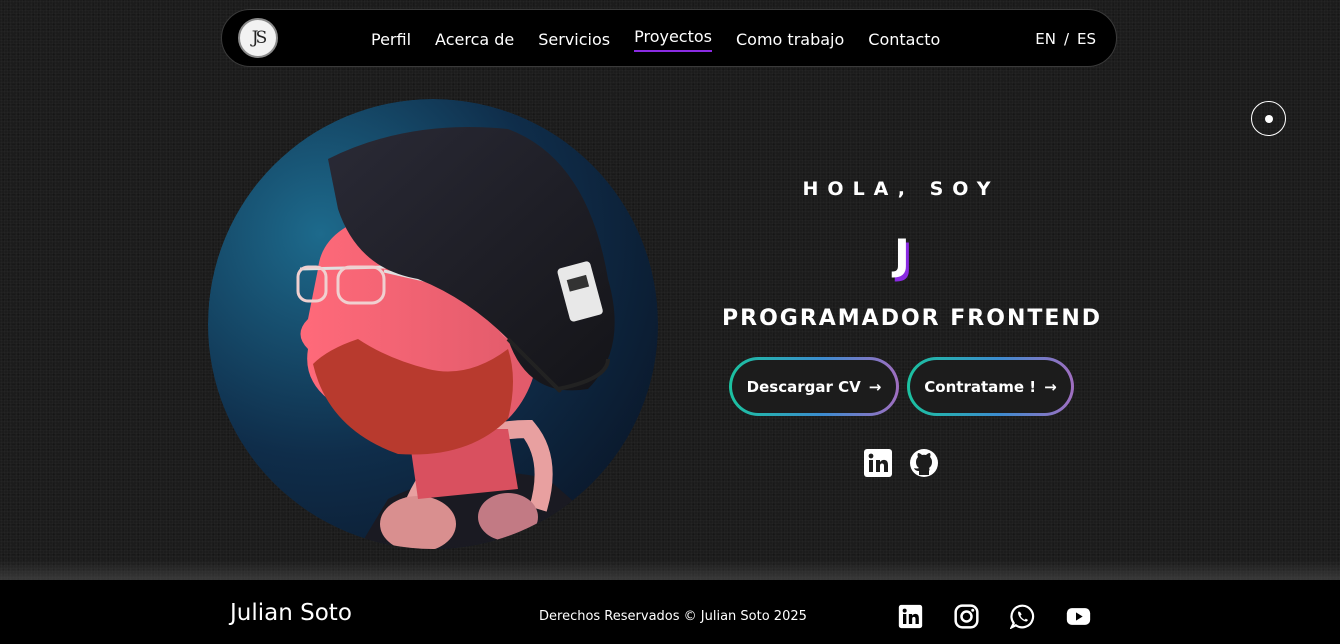 This screenshot has width=1340, height=644. What do you see at coordinates (673, 39) in the screenshot?
I see `nav-link-proyectos: Proyectos` at bounding box center [673, 39].